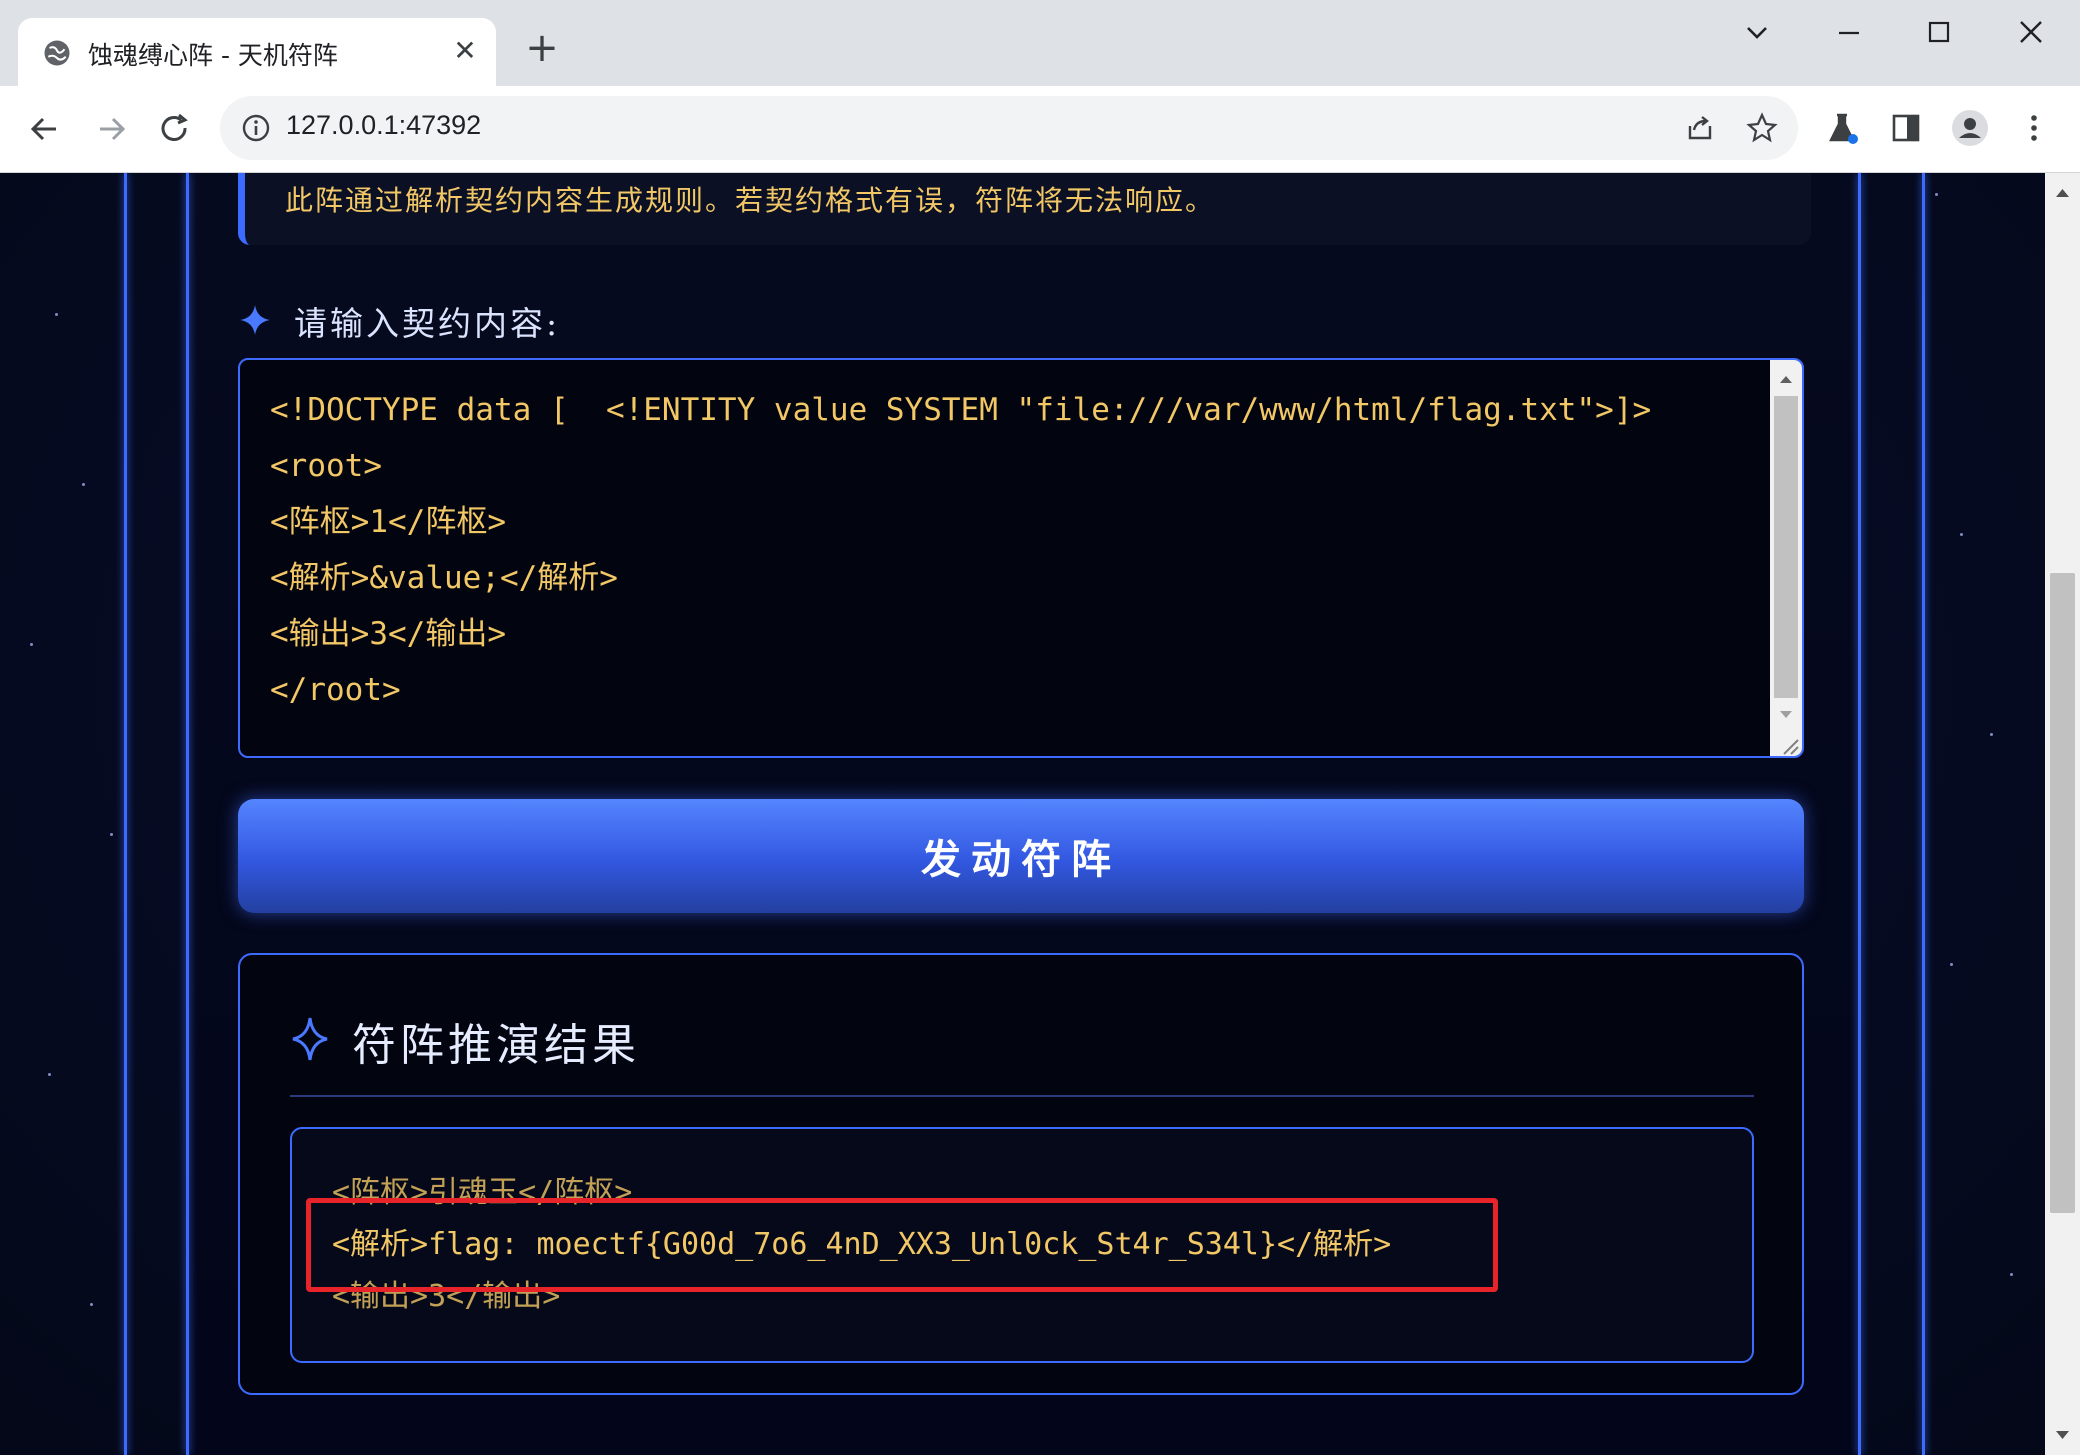  Describe the element at coordinates (444, 578) in the screenshot. I see `contract-line: <解析>&value;</解析>` at that location.